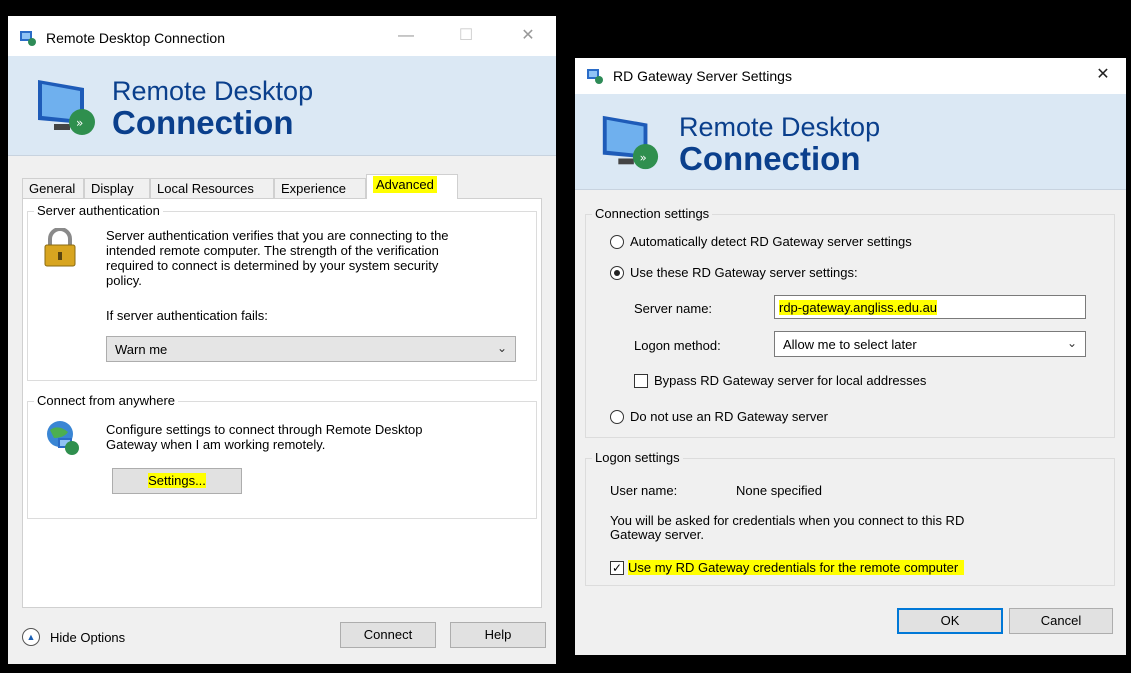 Image resolution: width=1131 pixels, height=673 pixels. What do you see at coordinates (617, 568) in the screenshot?
I see `use-creds-checkbox: ✓` at bounding box center [617, 568].